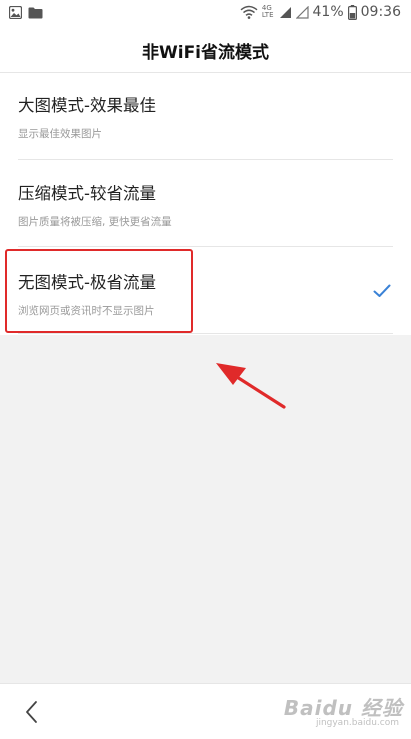  What do you see at coordinates (380, 12) in the screenshot?
I see `clock: 09:36` at bounding box center [380, 12].